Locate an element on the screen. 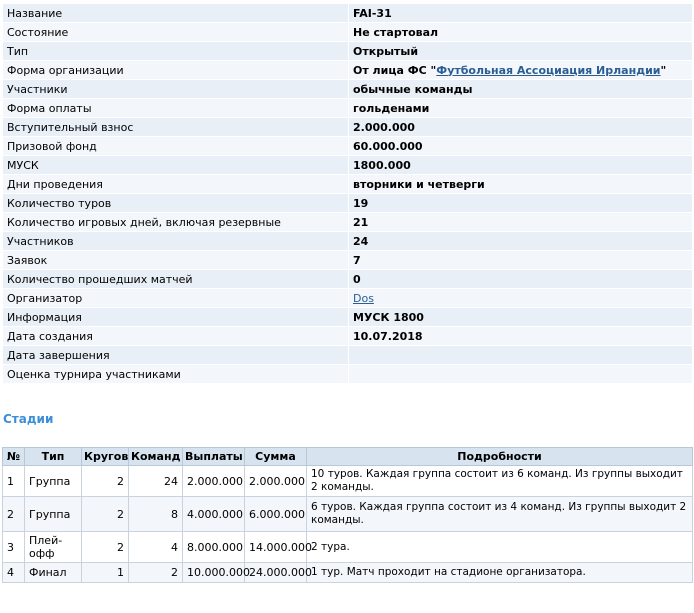  info-value: обычные команды is located at coordinates (520, 89).